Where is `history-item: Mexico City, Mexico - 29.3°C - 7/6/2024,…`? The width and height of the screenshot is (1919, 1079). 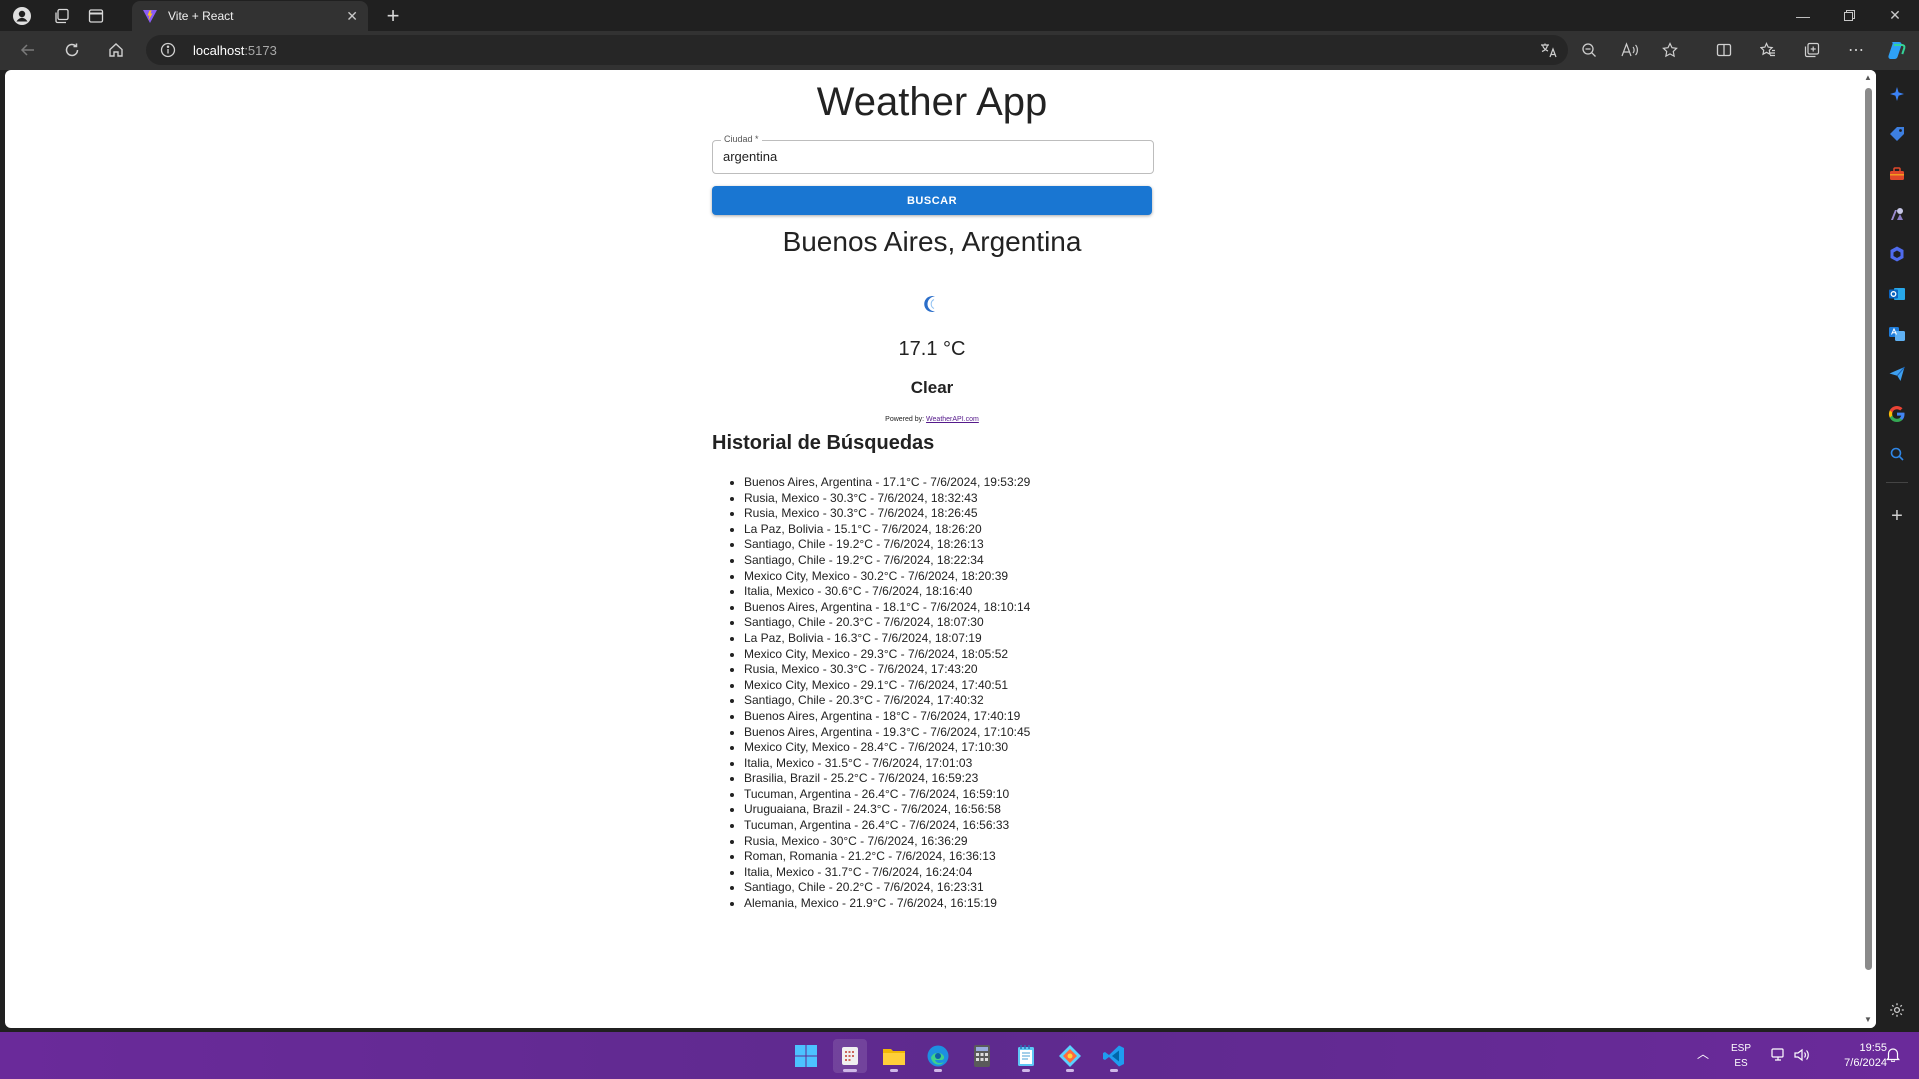 history-item: Mexico City, Mexico - 29.3°C - 7/6/2024,… is located at coordinates (887, 655).